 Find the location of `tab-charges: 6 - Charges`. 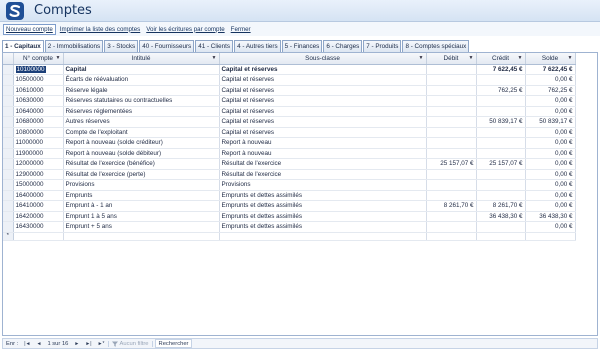

tab-charges: 6 - Charges is located at coordinates (343, 46).